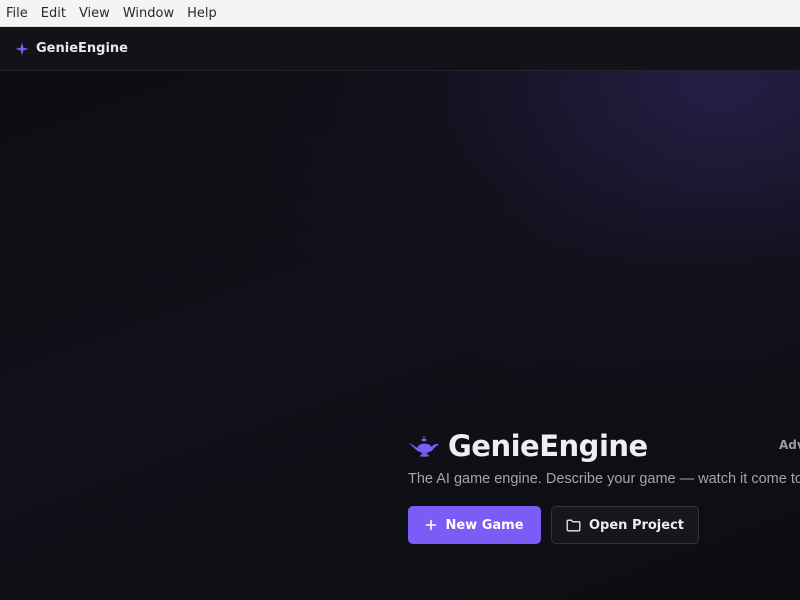 The width and height of the screenshot is (800, 600). What do you see at coordinates (22, 48) in the screenshot?
I see `sparkle-icon` at bounding box center [22, 48].